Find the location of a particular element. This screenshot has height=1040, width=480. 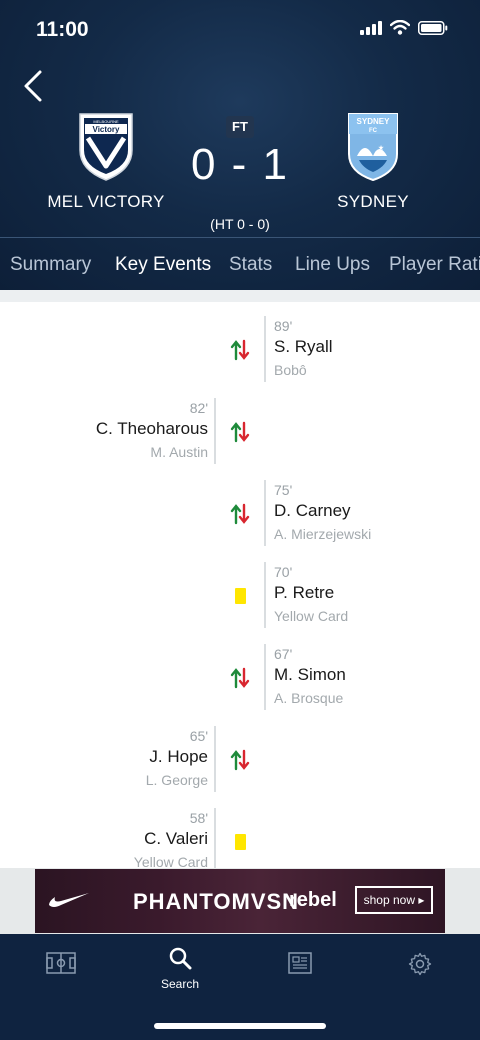

svg-text: FC is located at coordinates (373, 131).